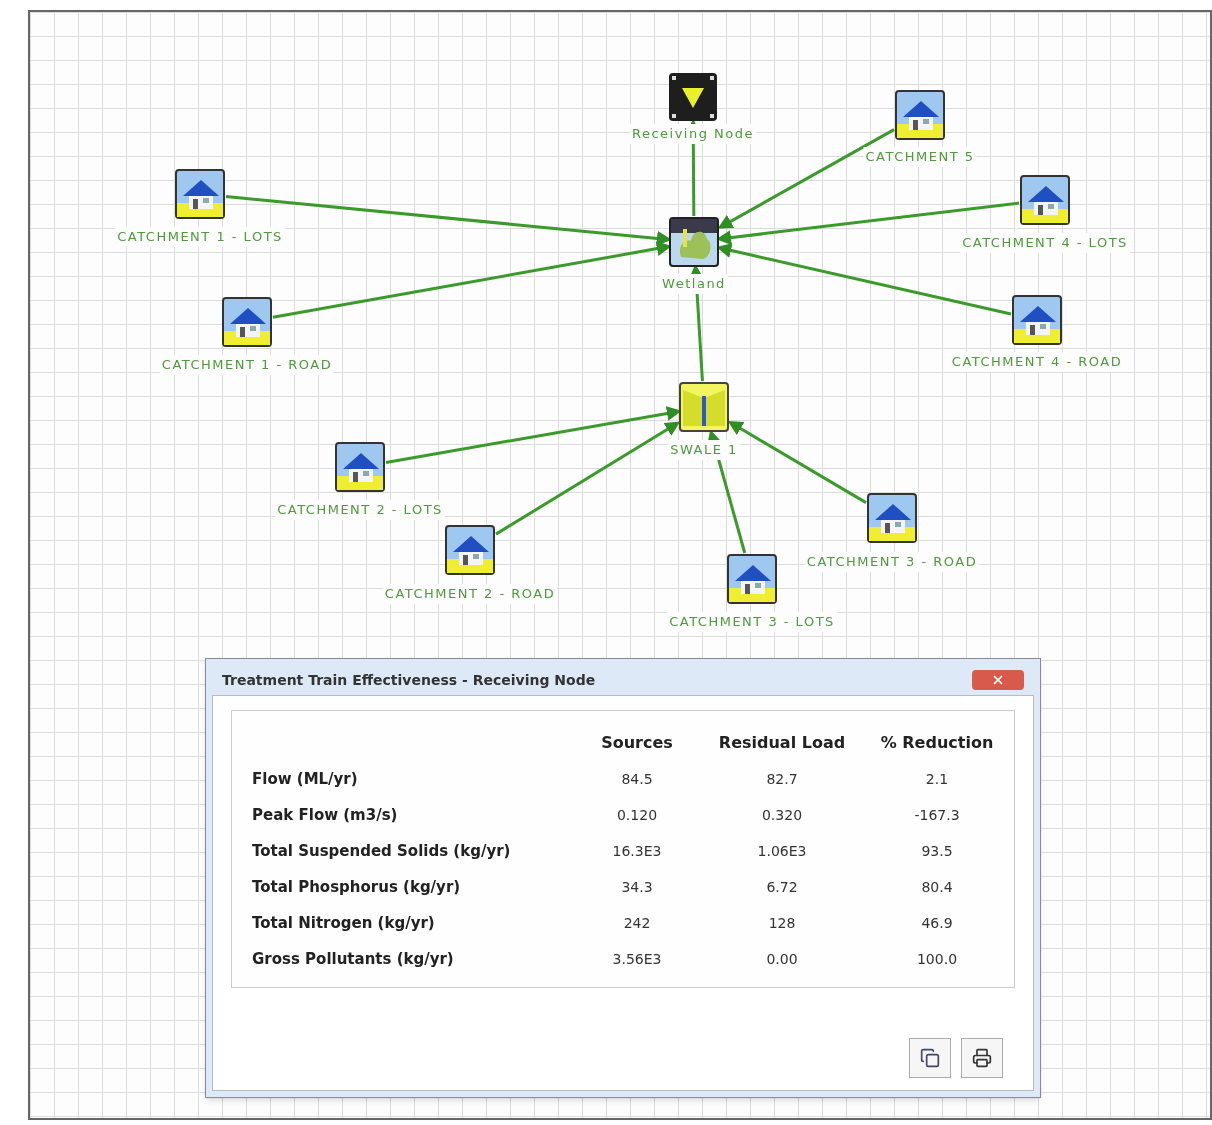  I want to click on table-cell-text: 0.320, so click(782, 815).